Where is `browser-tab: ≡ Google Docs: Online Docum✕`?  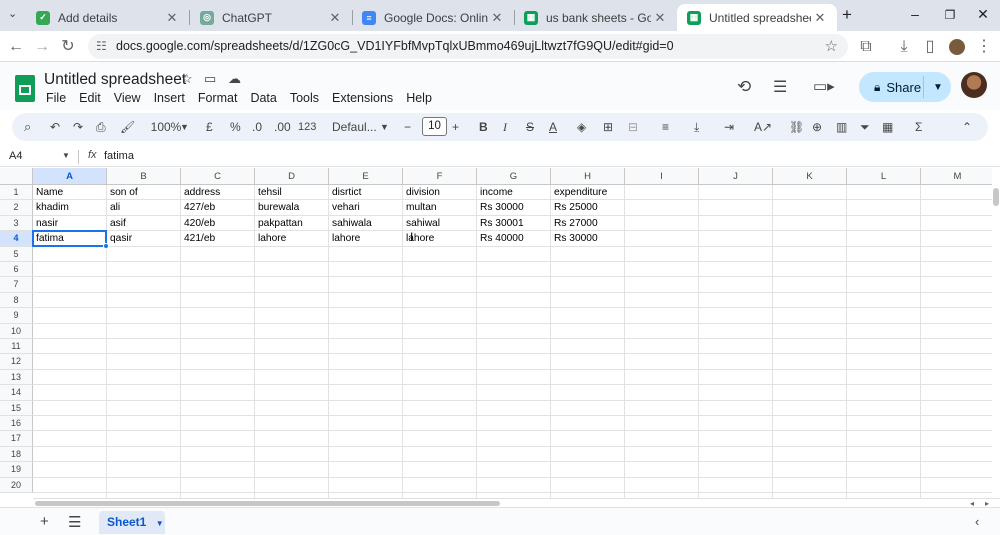
browser-tab: ≡ Google Docs: Online Docum✕ is located at coordinates (433, 17).